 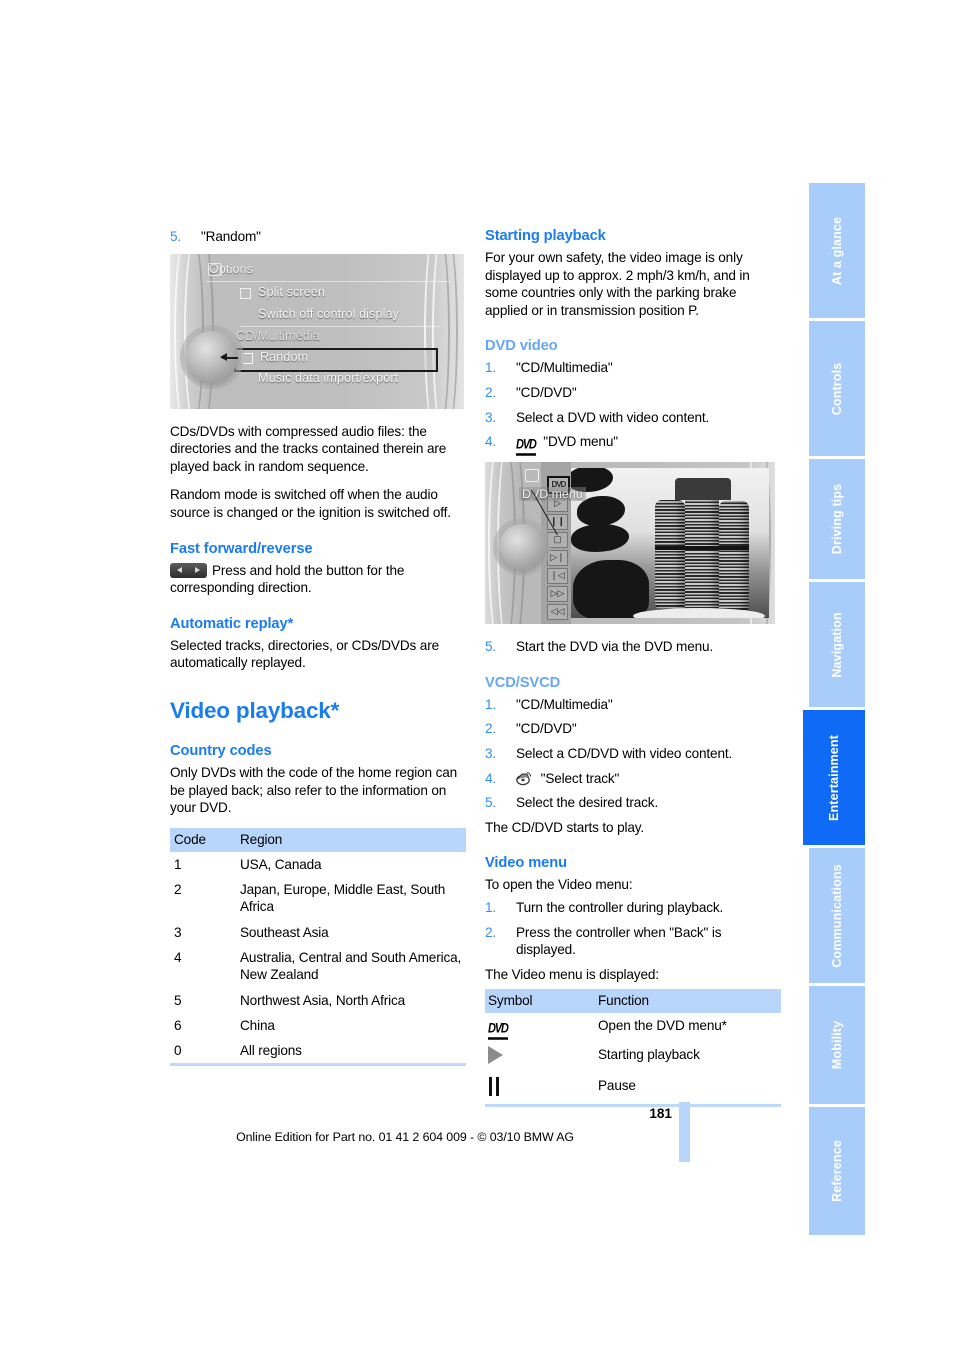 What do you see at coordinates (353, 839) in the screenshot?
I see `table-header-region: Region` at bounding box center [353, 839].